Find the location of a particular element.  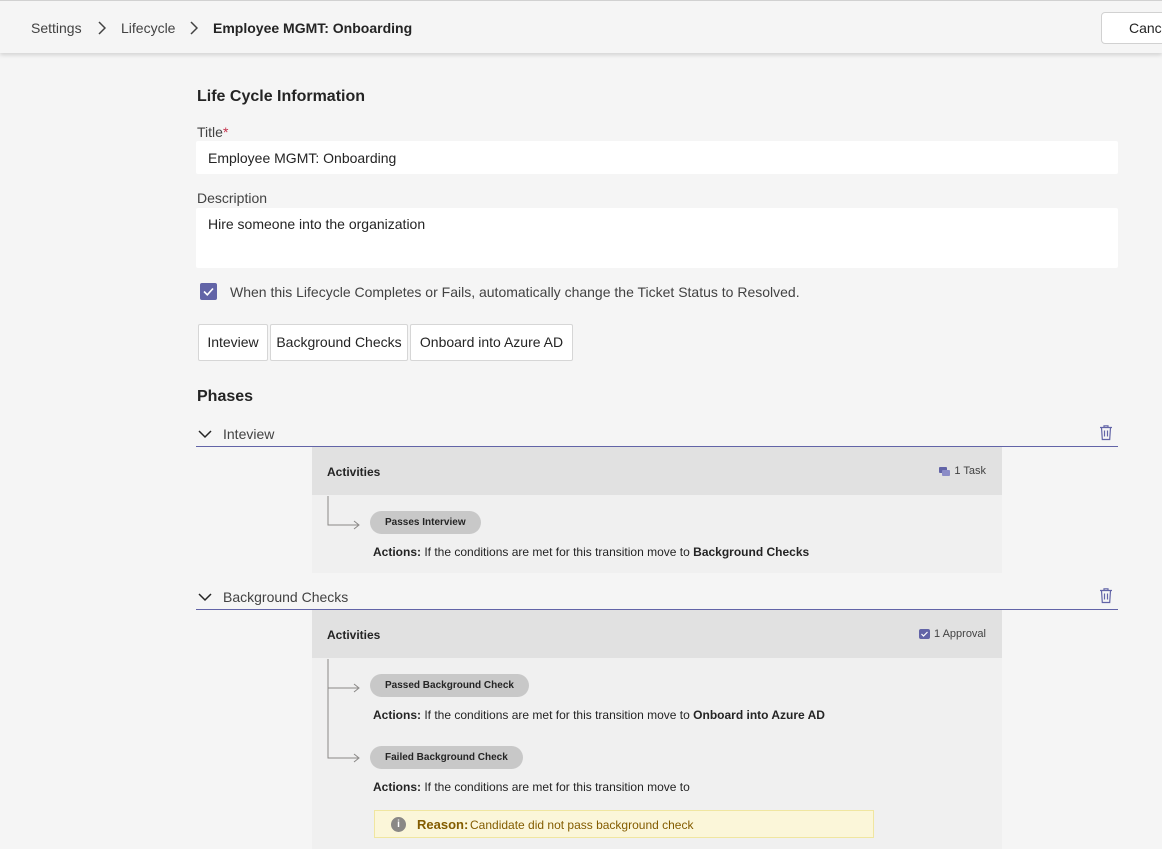

activities-header: Activities 1 Task is located at coordinates (657, 471).